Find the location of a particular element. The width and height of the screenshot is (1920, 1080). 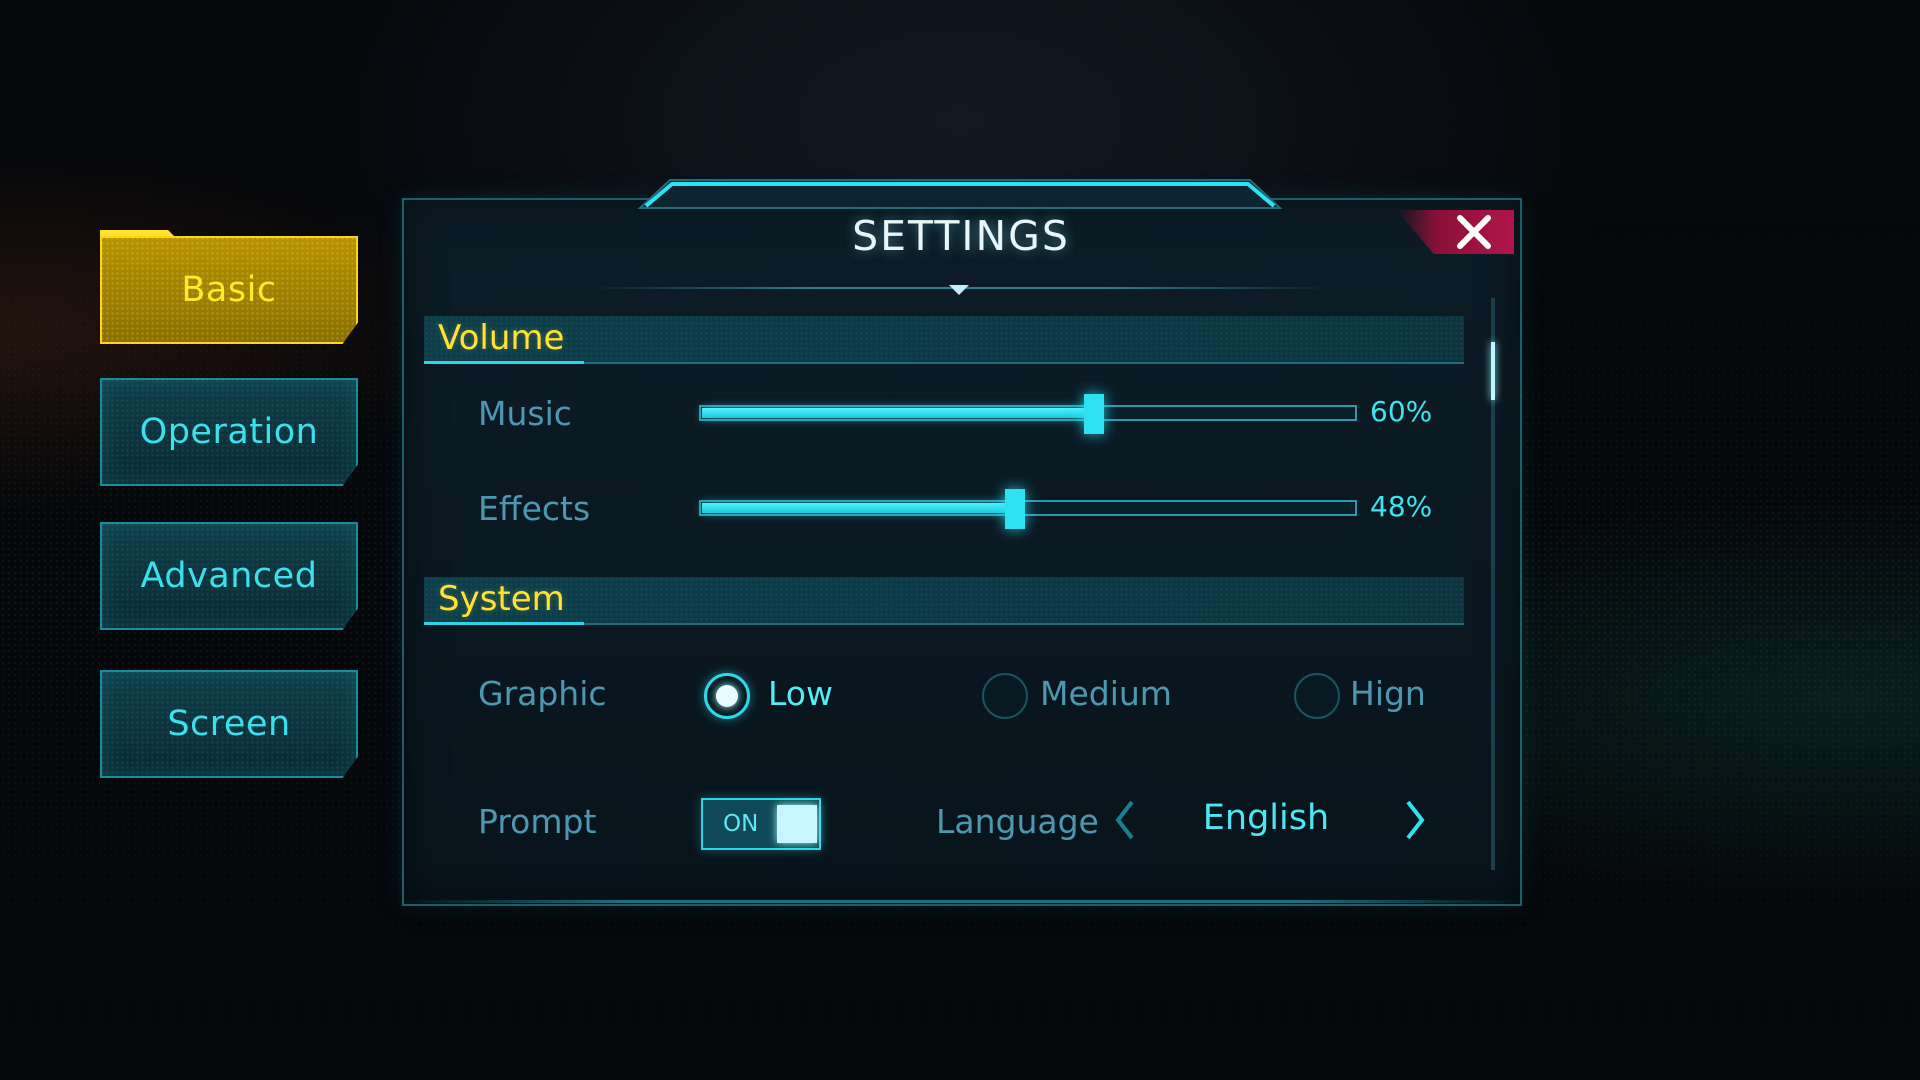

tab-basic-label: Basic is located at coordinates (229, 290).